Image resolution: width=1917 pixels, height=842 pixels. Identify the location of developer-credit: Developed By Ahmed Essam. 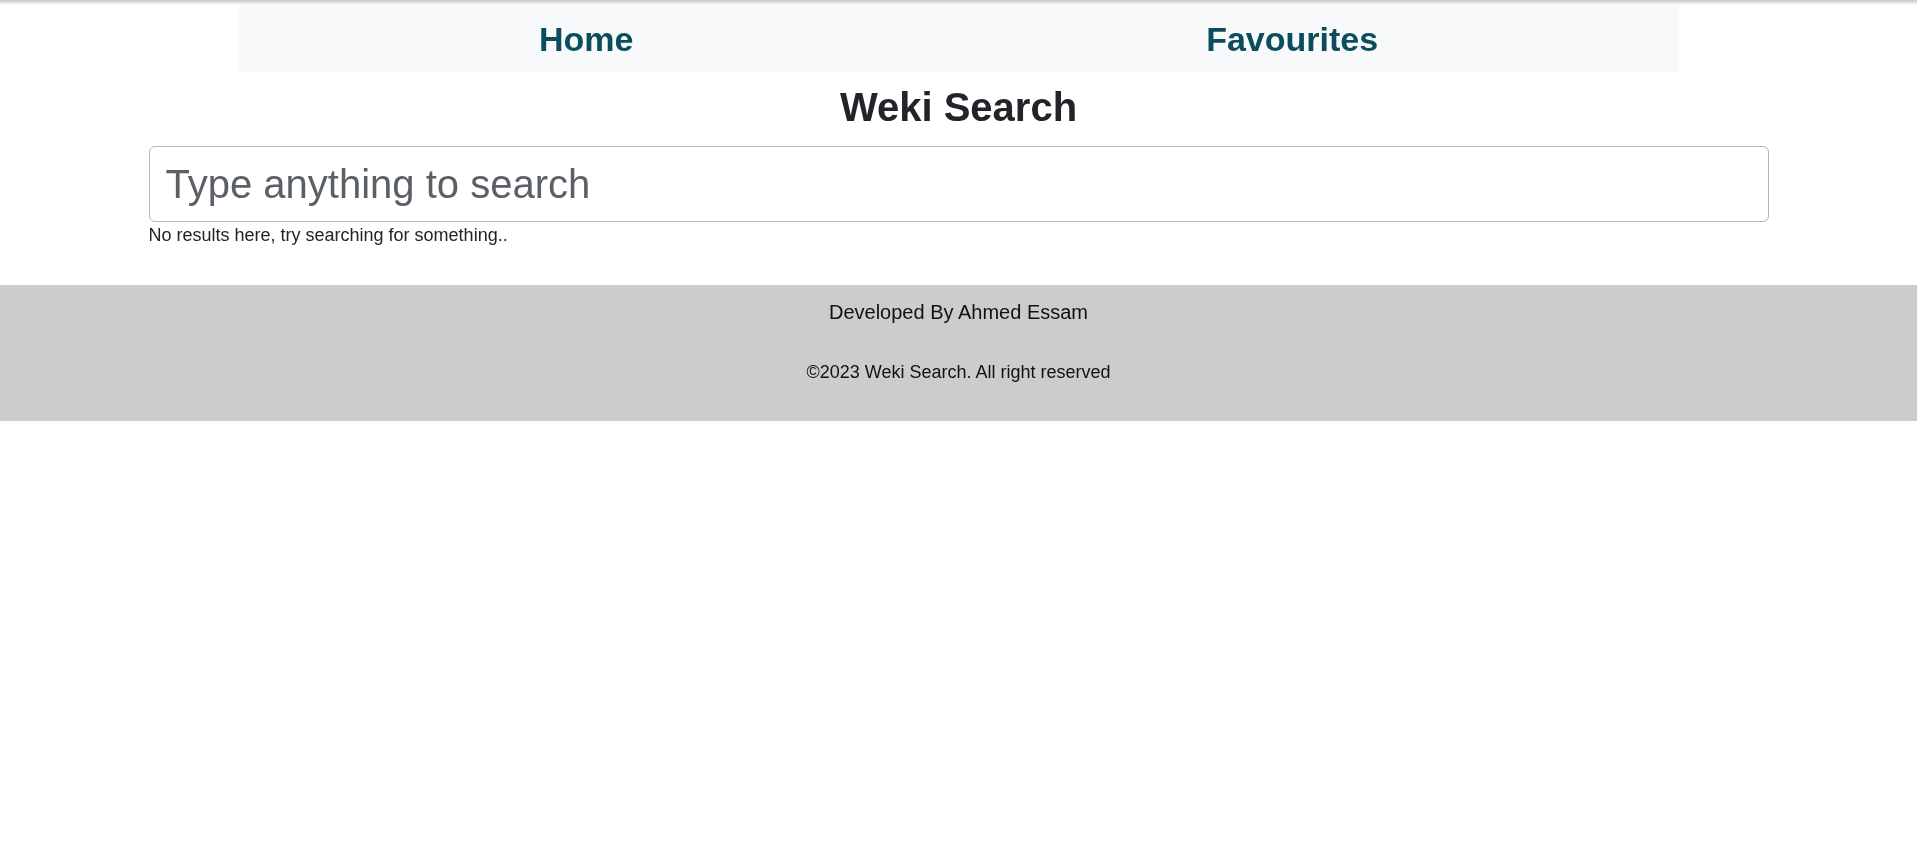
(958, 312).